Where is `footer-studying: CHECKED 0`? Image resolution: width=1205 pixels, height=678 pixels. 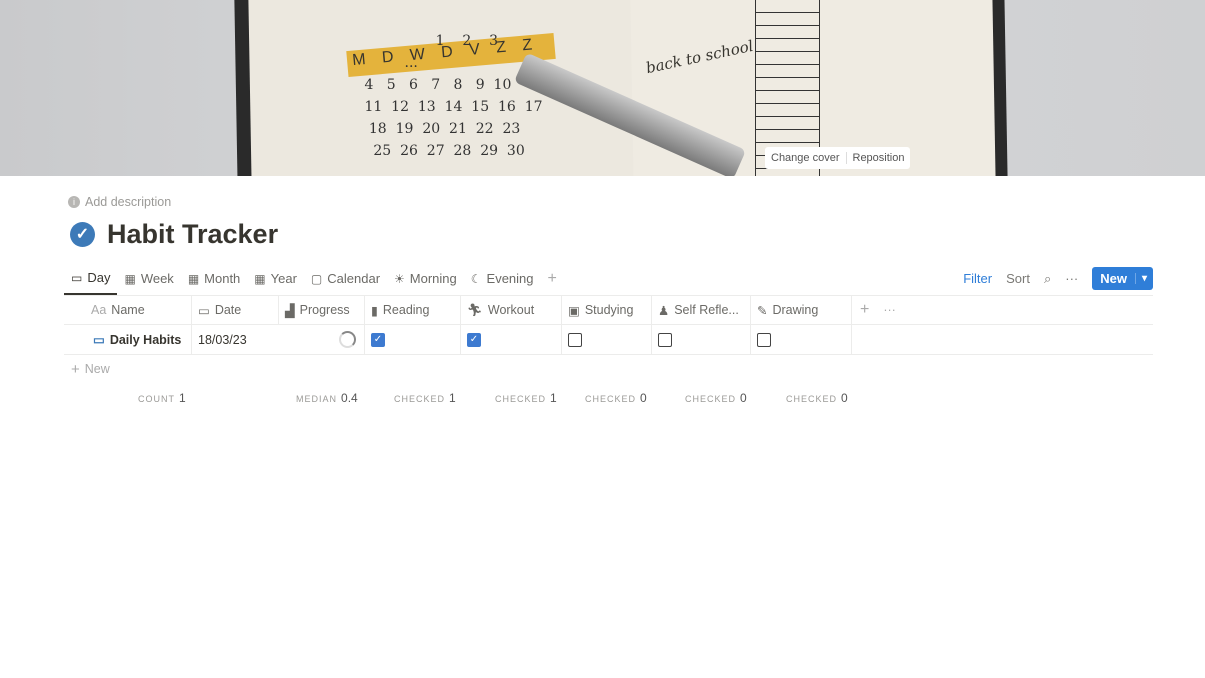
footer-studying: CHECKED 0 is located at coordinates (616, 398).